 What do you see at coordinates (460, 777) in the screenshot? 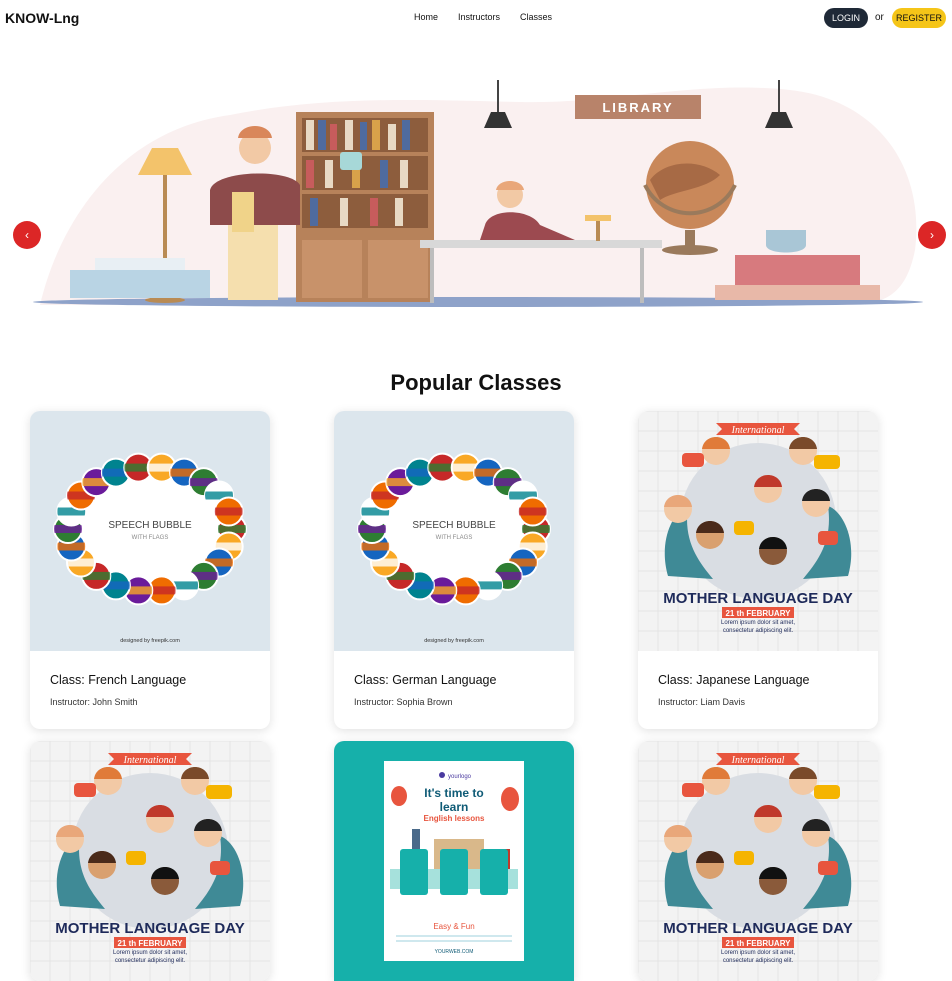
I see `poster-logo: yourlogo` at bounding box center [460, 777].